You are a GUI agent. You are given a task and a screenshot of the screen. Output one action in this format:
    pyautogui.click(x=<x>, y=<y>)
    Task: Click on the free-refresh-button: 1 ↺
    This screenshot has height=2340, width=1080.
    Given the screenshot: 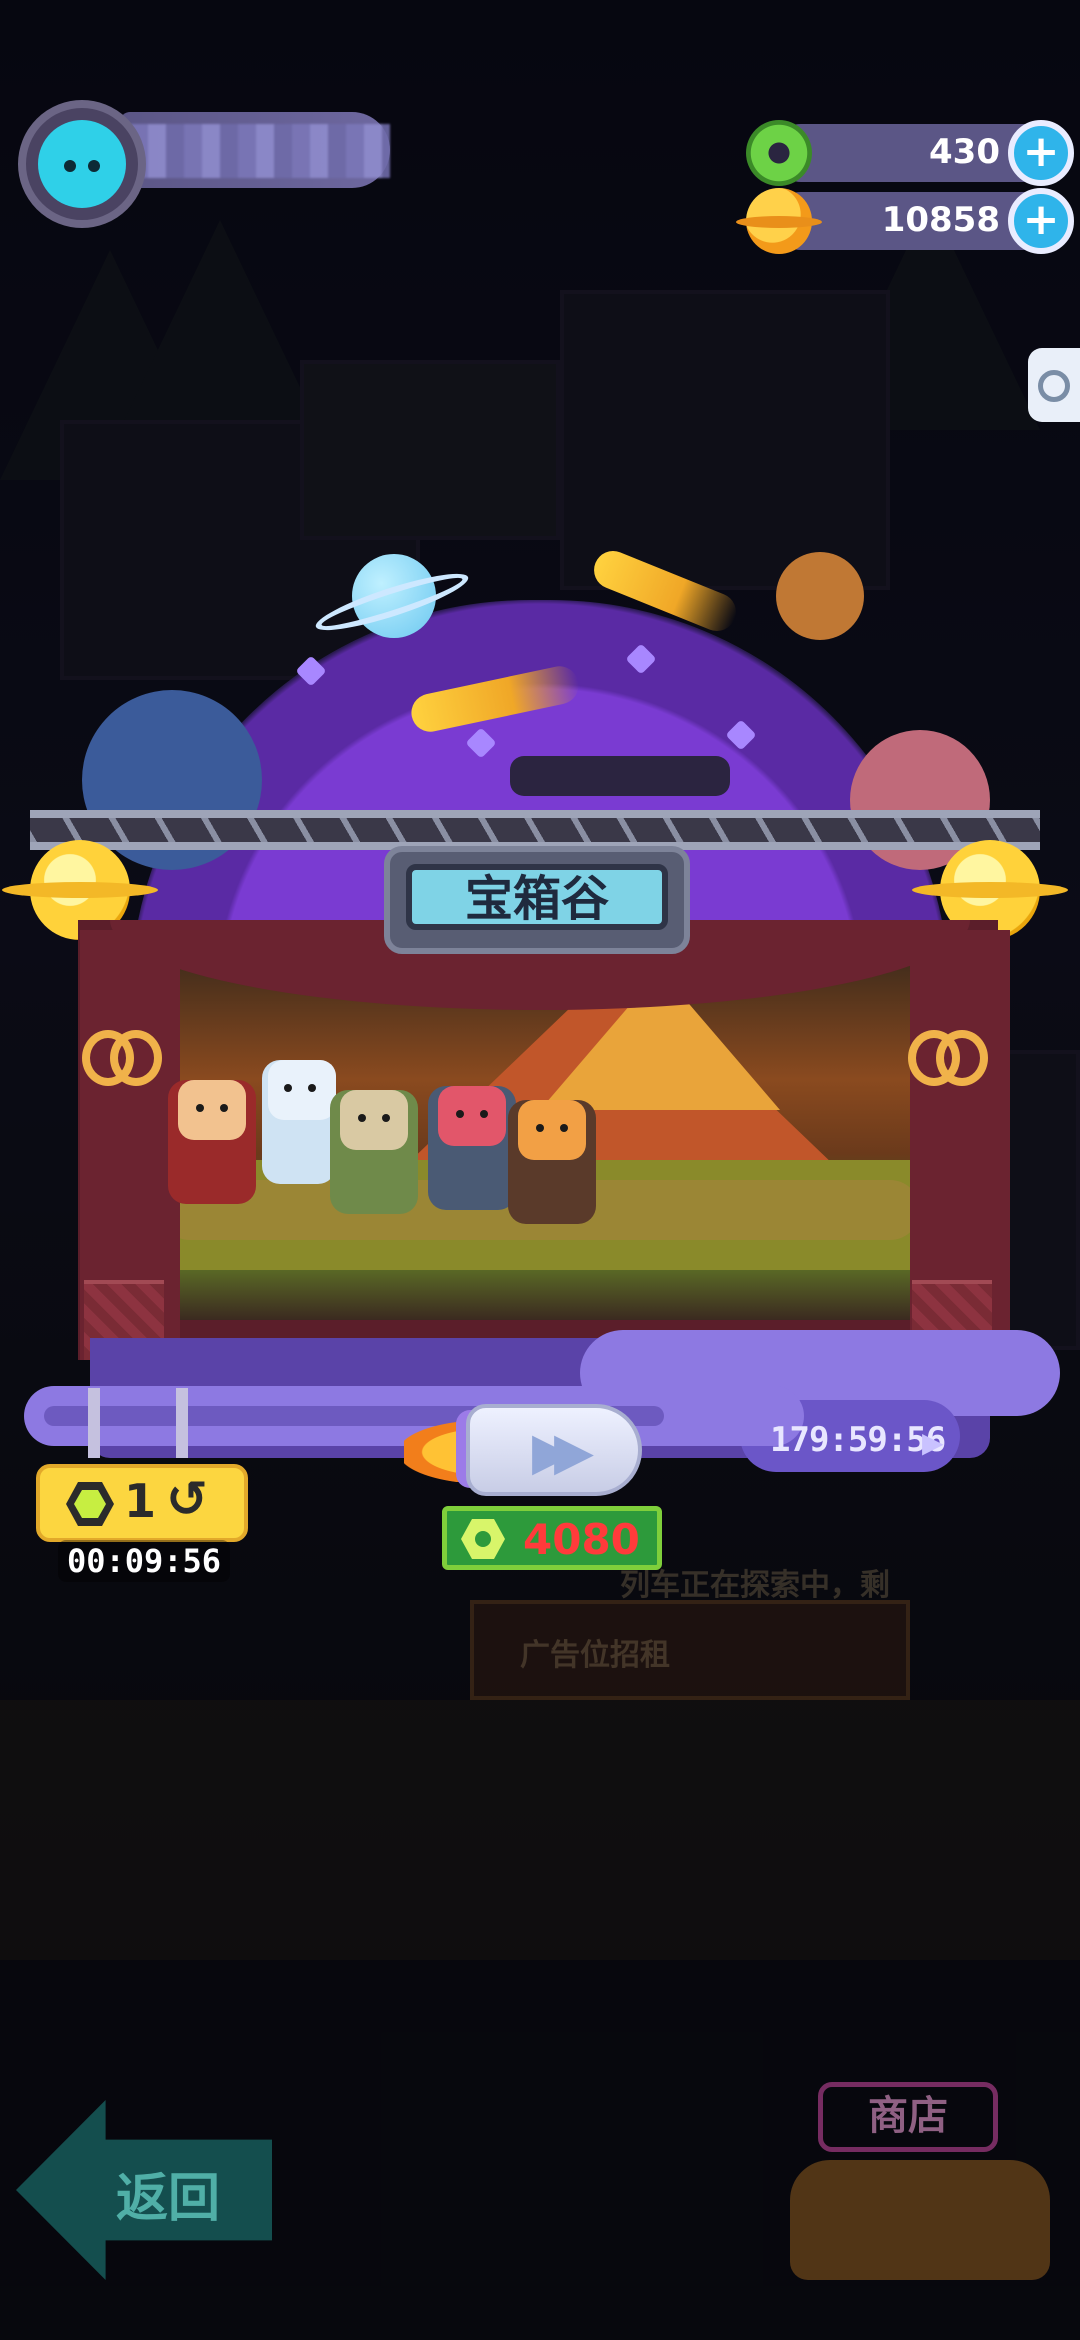 What is the action you would take?
    pyautogui.click(x=142, y=1503)
    